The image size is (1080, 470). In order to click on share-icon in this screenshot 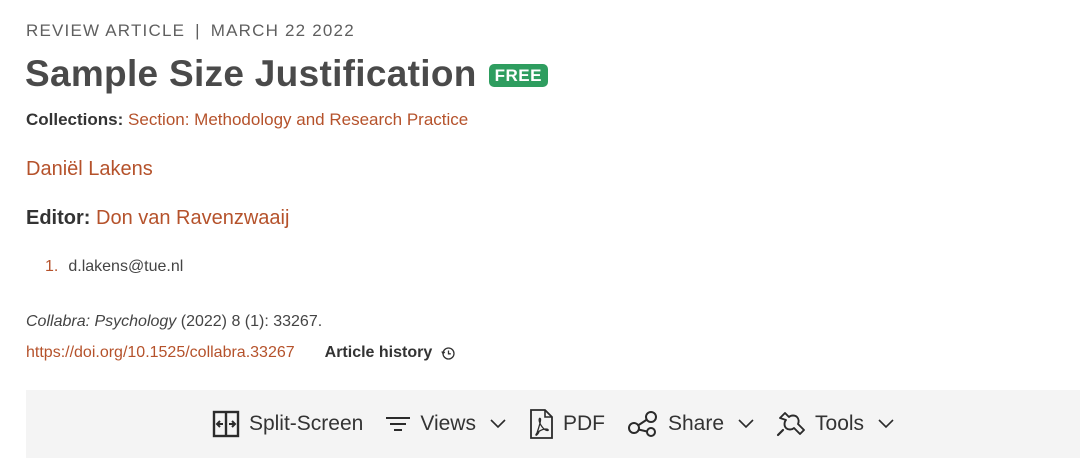, I will do `click(643, 424)`.